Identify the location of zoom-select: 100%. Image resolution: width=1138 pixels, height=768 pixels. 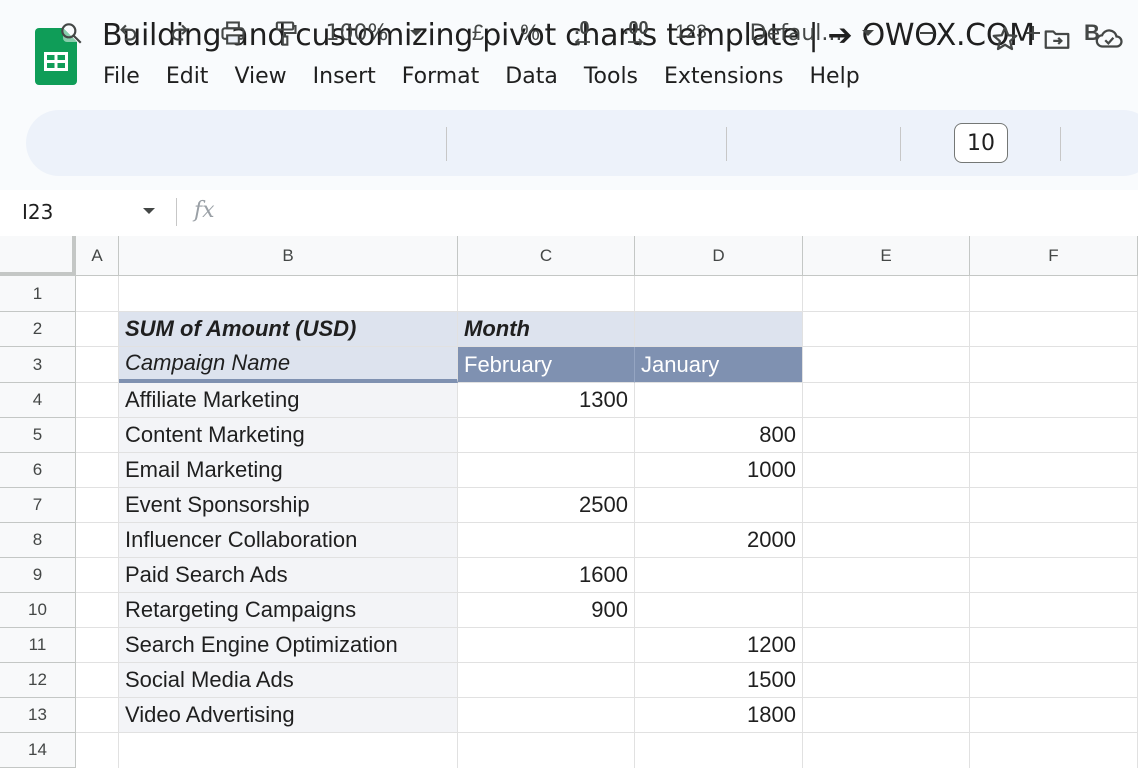
(357, 33).